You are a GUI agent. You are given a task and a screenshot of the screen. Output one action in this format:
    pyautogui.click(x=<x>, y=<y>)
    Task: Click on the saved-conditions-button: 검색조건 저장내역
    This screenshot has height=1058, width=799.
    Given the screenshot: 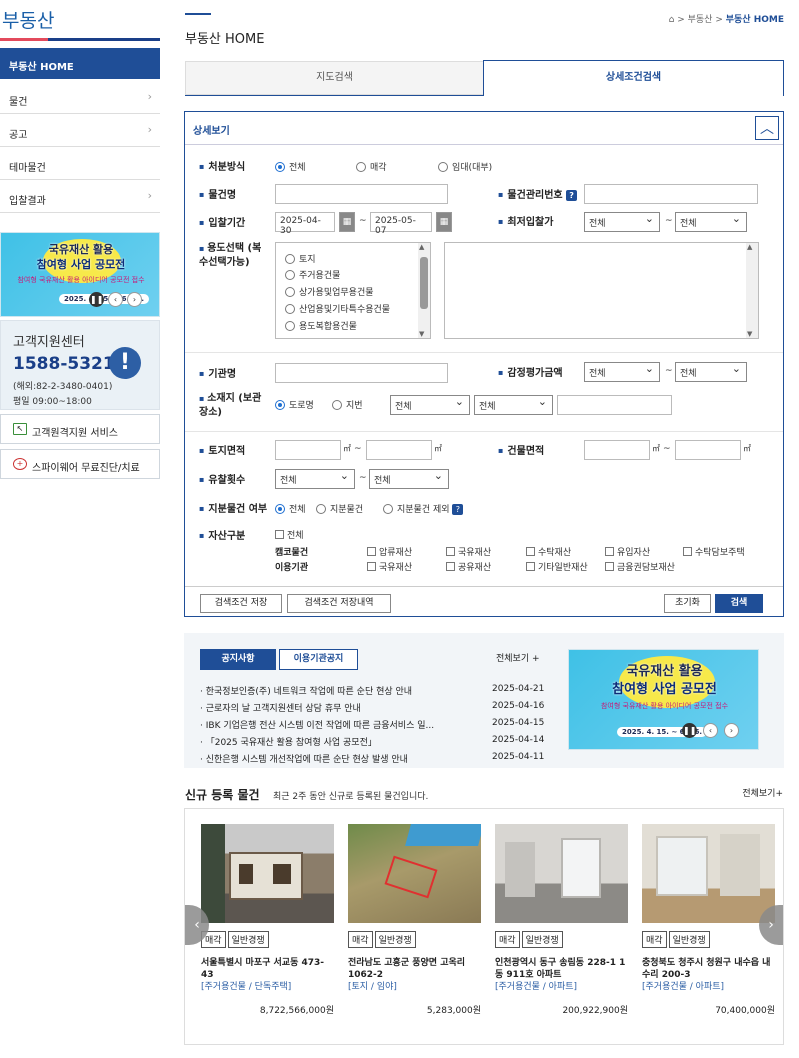 What is the action you would take?
    pyautogui.click(x=339, y=603)
    